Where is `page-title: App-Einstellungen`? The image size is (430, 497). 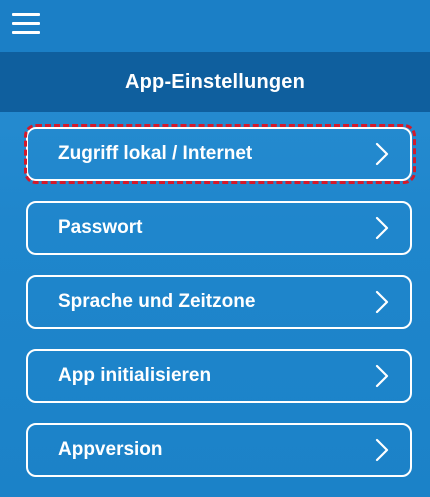
page-title: App-Einstellungen is located at coordinates (215, 81).